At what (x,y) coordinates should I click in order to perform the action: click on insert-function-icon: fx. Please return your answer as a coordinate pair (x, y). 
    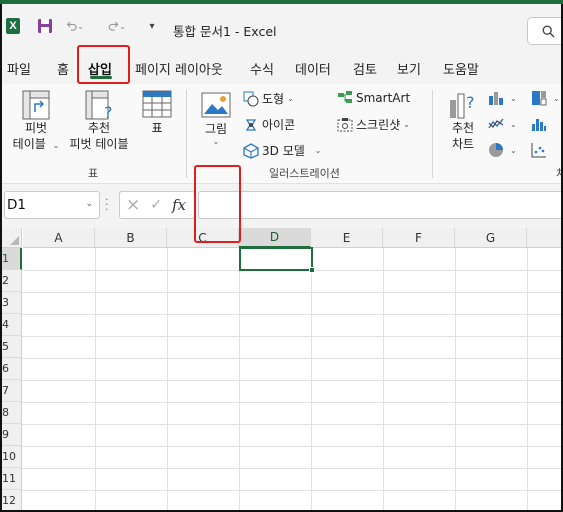
    Looking at the image, I should click on (179, 205).